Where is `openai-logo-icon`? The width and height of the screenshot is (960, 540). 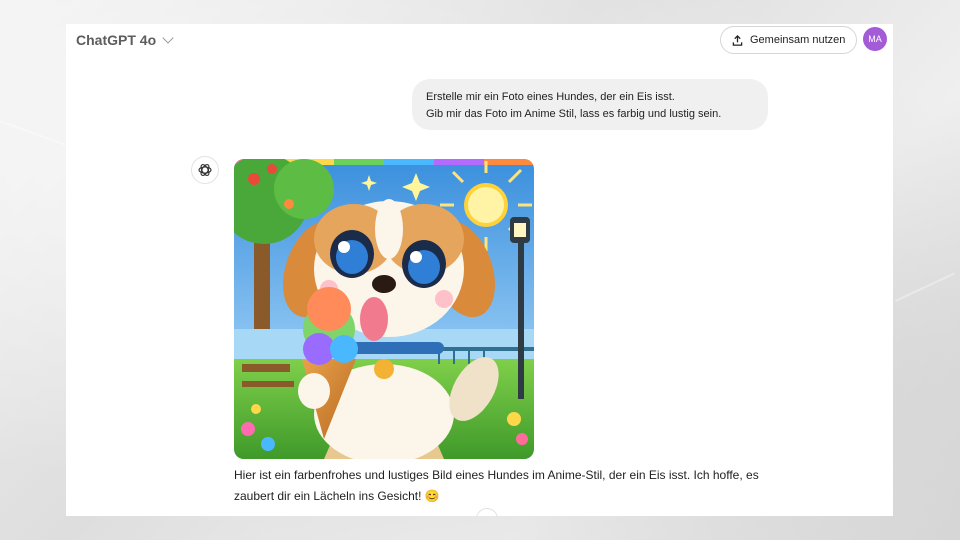
openai-logo-icon is located at coordinates (205, 170).